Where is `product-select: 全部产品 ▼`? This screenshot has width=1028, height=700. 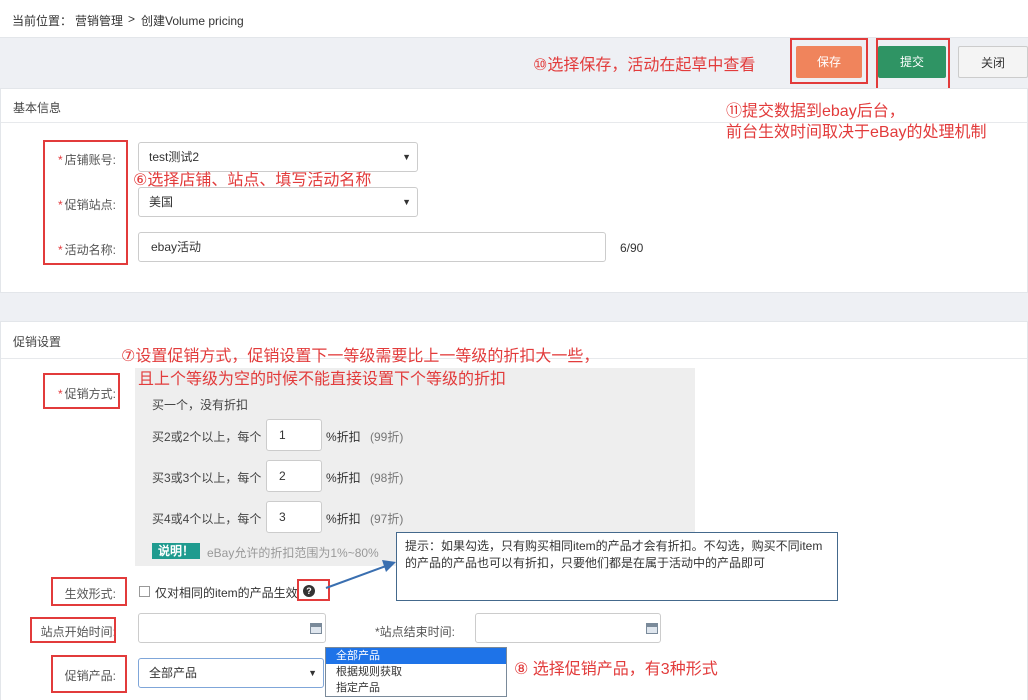 product-select: 全部产品 ▼ is located at coordinates (231, 673).